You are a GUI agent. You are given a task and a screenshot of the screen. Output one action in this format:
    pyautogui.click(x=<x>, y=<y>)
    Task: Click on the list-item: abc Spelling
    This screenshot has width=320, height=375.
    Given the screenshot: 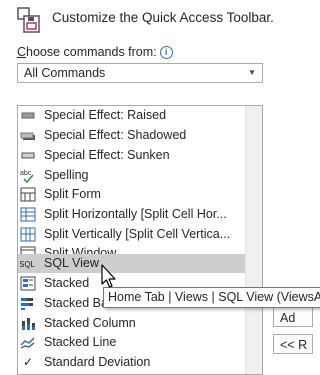 What is the action you would take?
    pyautogui.click(x=132, y=175)
    